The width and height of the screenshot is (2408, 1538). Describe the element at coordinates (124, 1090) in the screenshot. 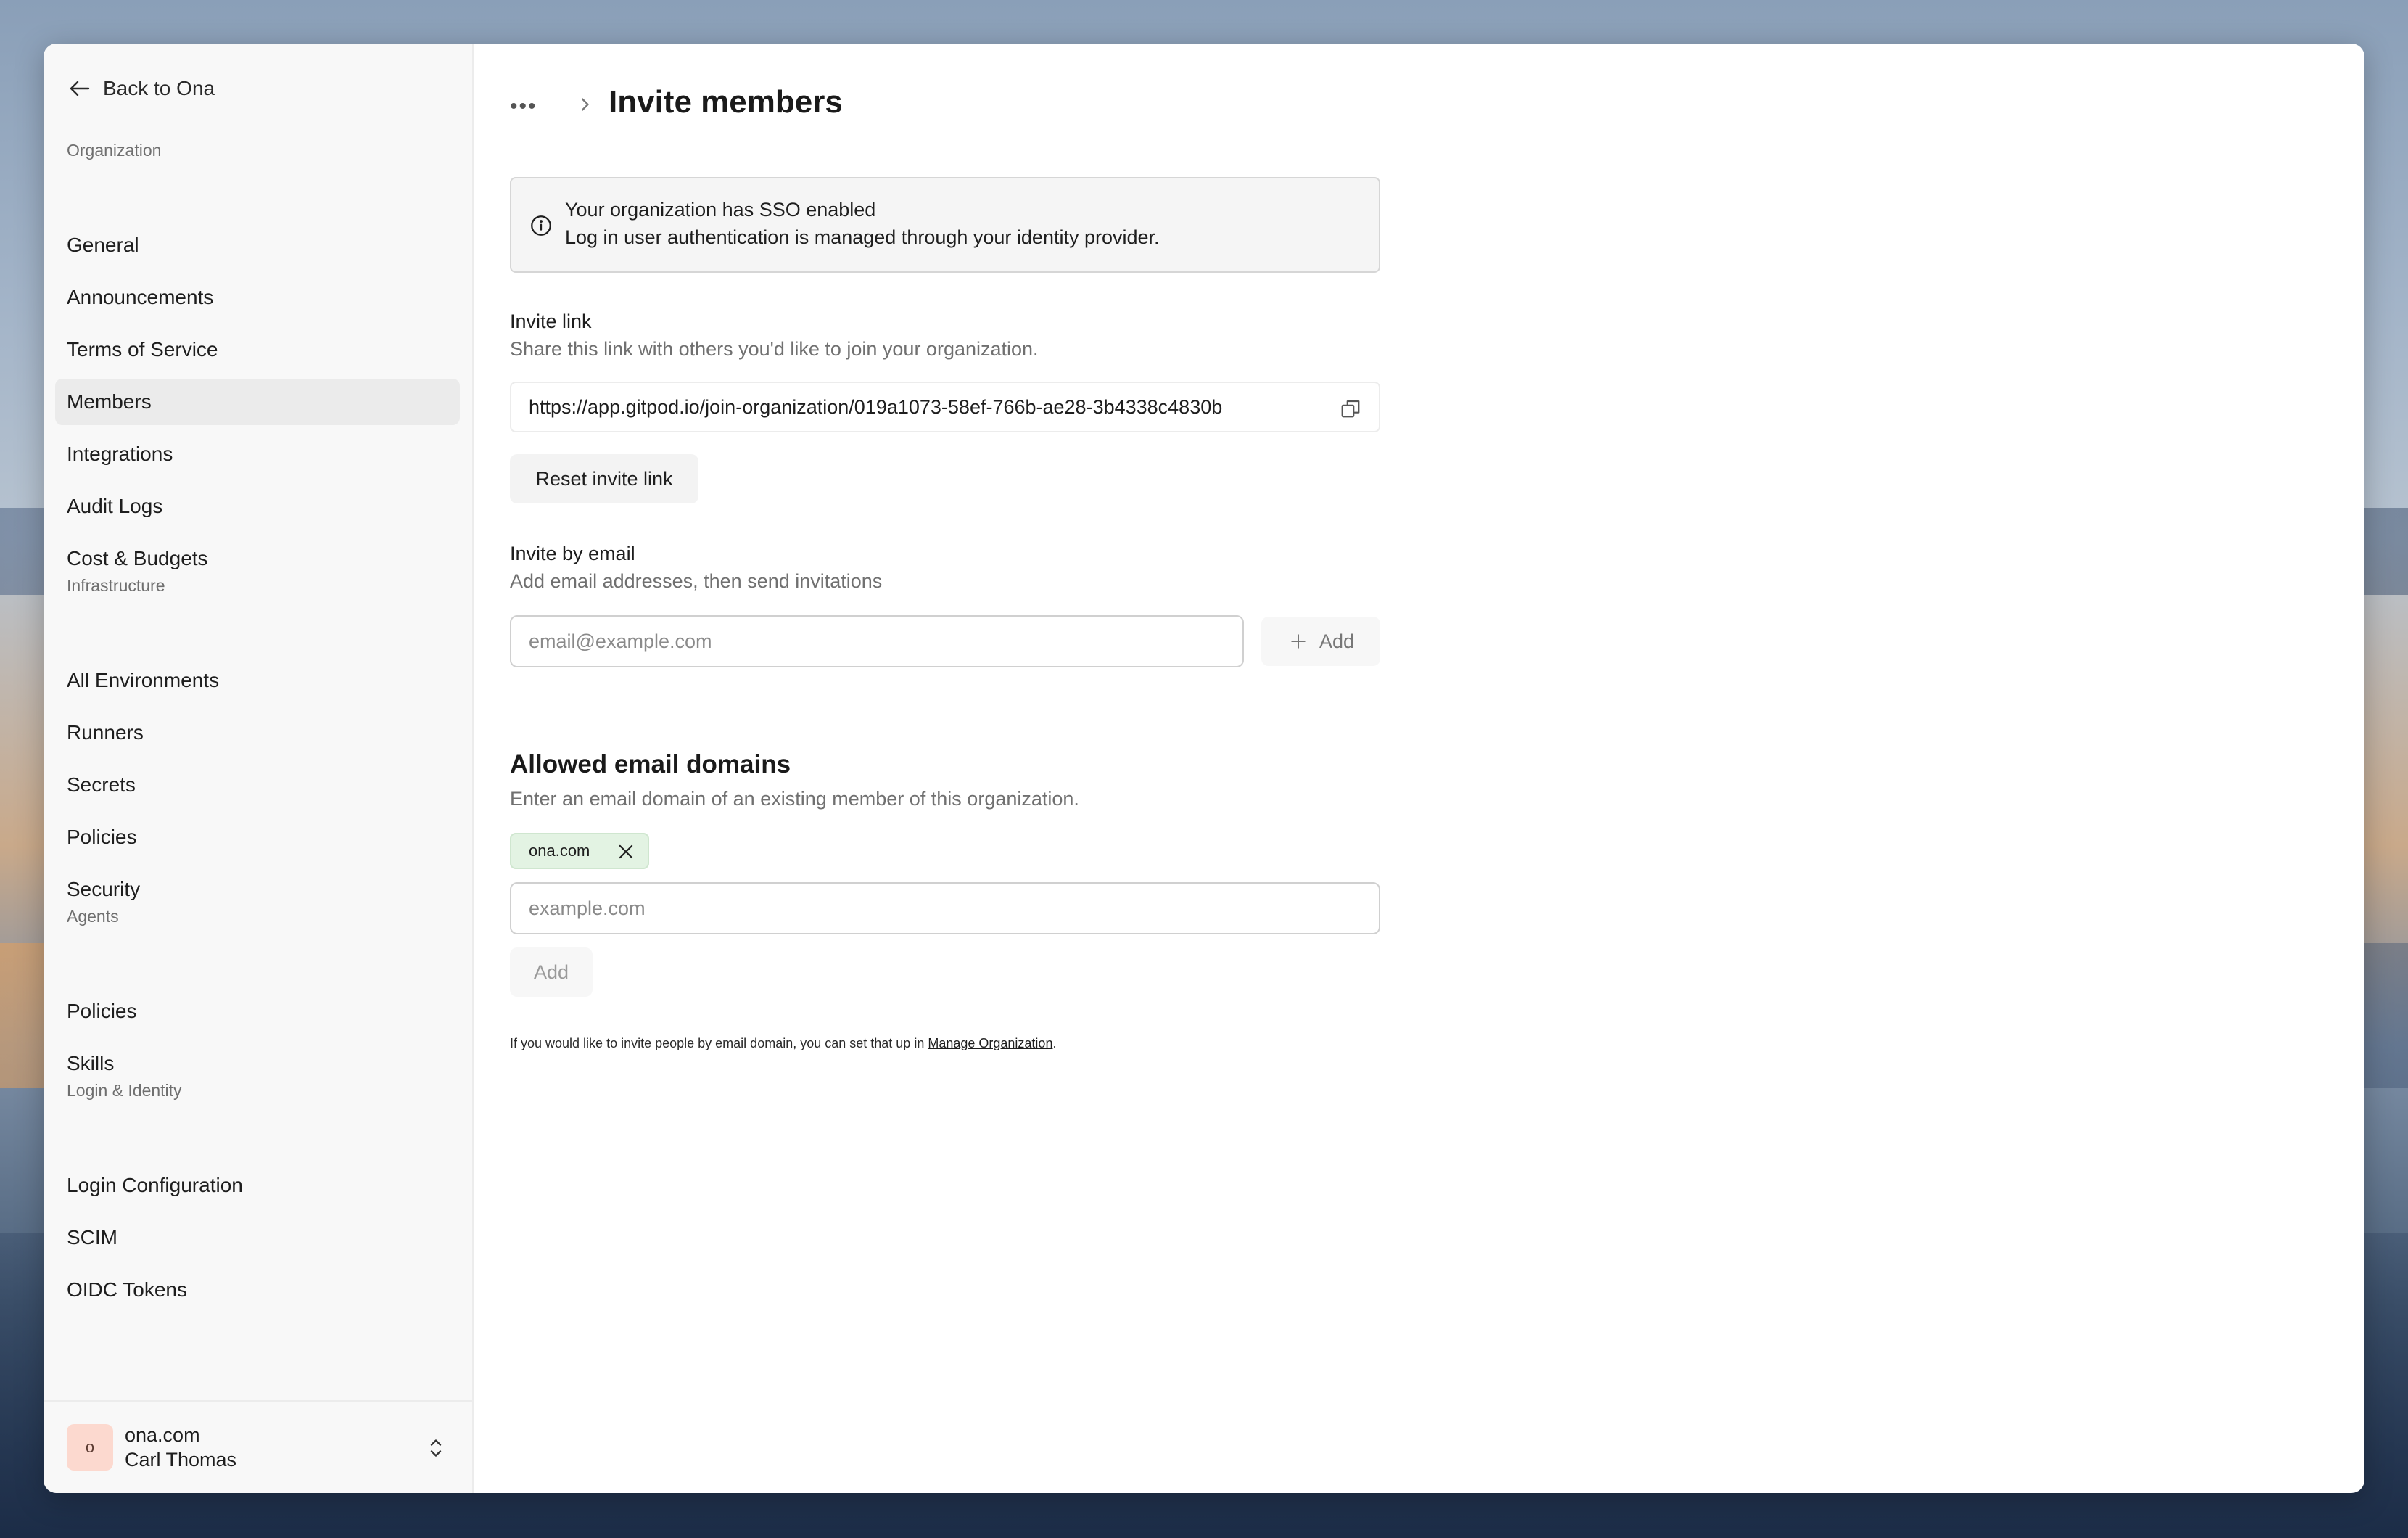

I see `section-label-login-identity: Login & Identity` at that location.